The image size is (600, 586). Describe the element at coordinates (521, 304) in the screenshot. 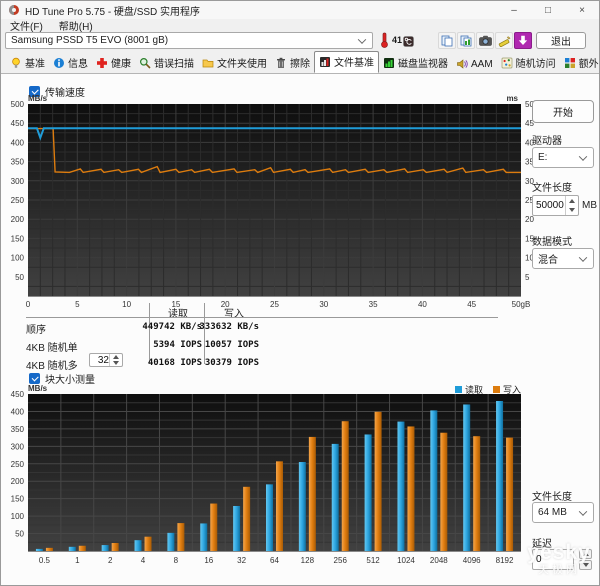

I see `svg-text: 50gB` at that location.